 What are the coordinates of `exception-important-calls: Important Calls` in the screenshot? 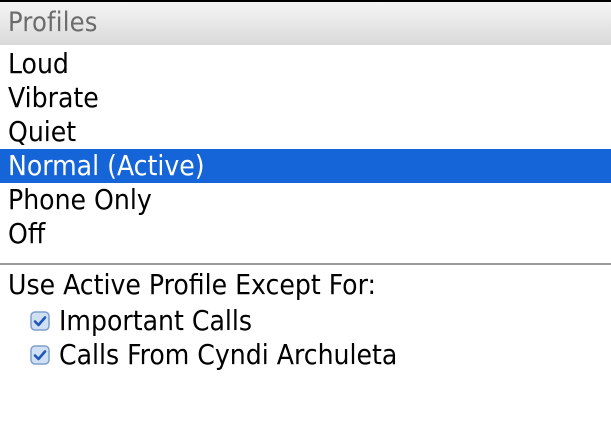 It's located at (141, 321).